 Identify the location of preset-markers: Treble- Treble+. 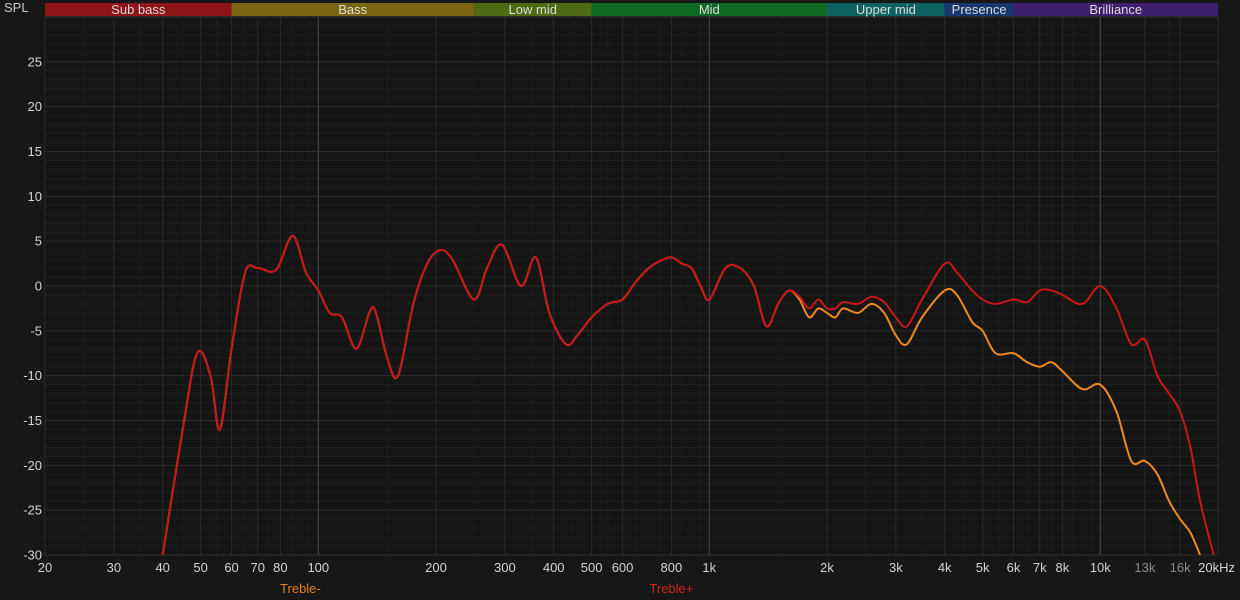
(486, 588).